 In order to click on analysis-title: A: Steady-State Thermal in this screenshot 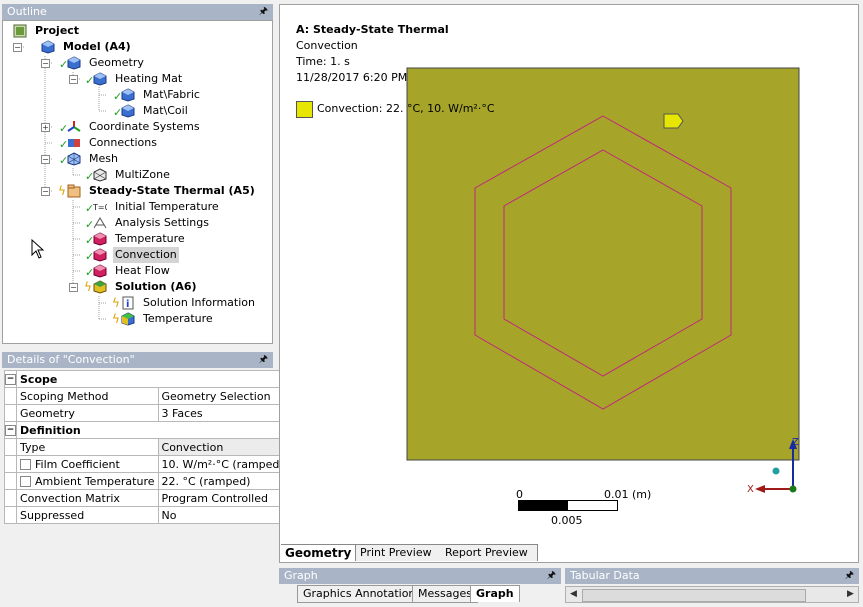, I will do `click(372, 29)`.